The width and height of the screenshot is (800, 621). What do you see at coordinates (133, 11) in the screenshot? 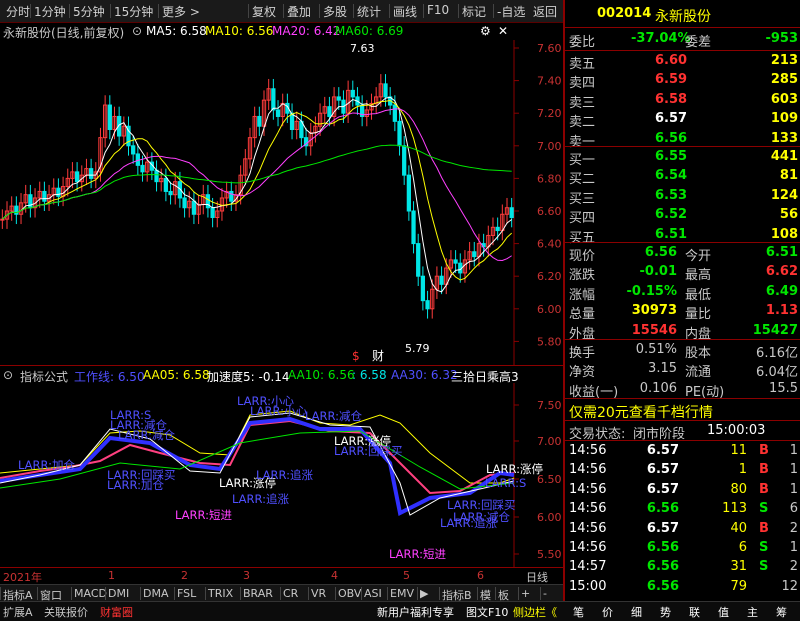
I see `toolbar-item-3: 15分钟` at bounding box center [133, 11].